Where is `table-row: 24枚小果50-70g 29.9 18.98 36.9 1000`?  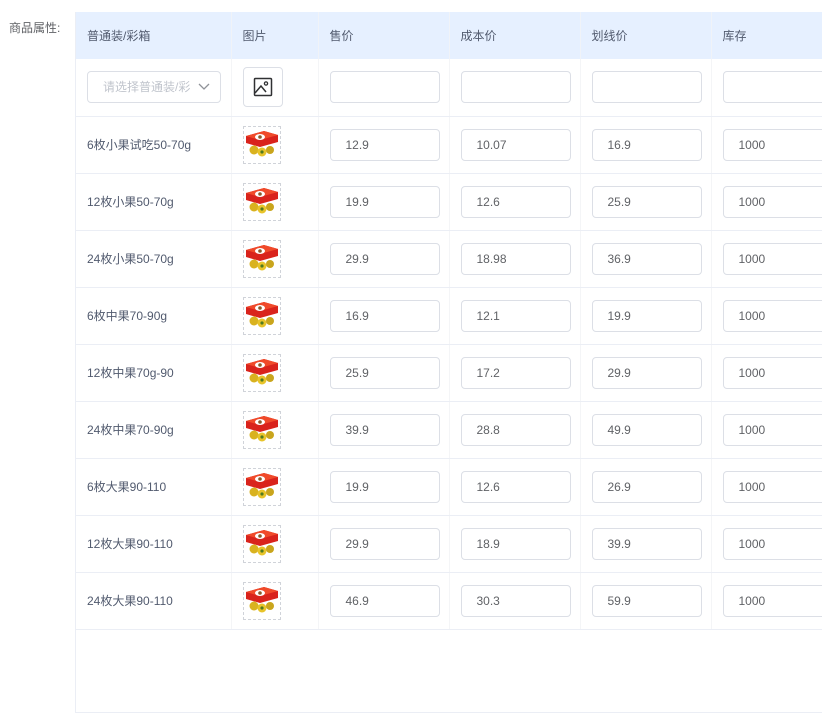
table-row: 24枚小果50-70g 29.9 18.98 36.9 1000 is located at coordinates (449, 259).